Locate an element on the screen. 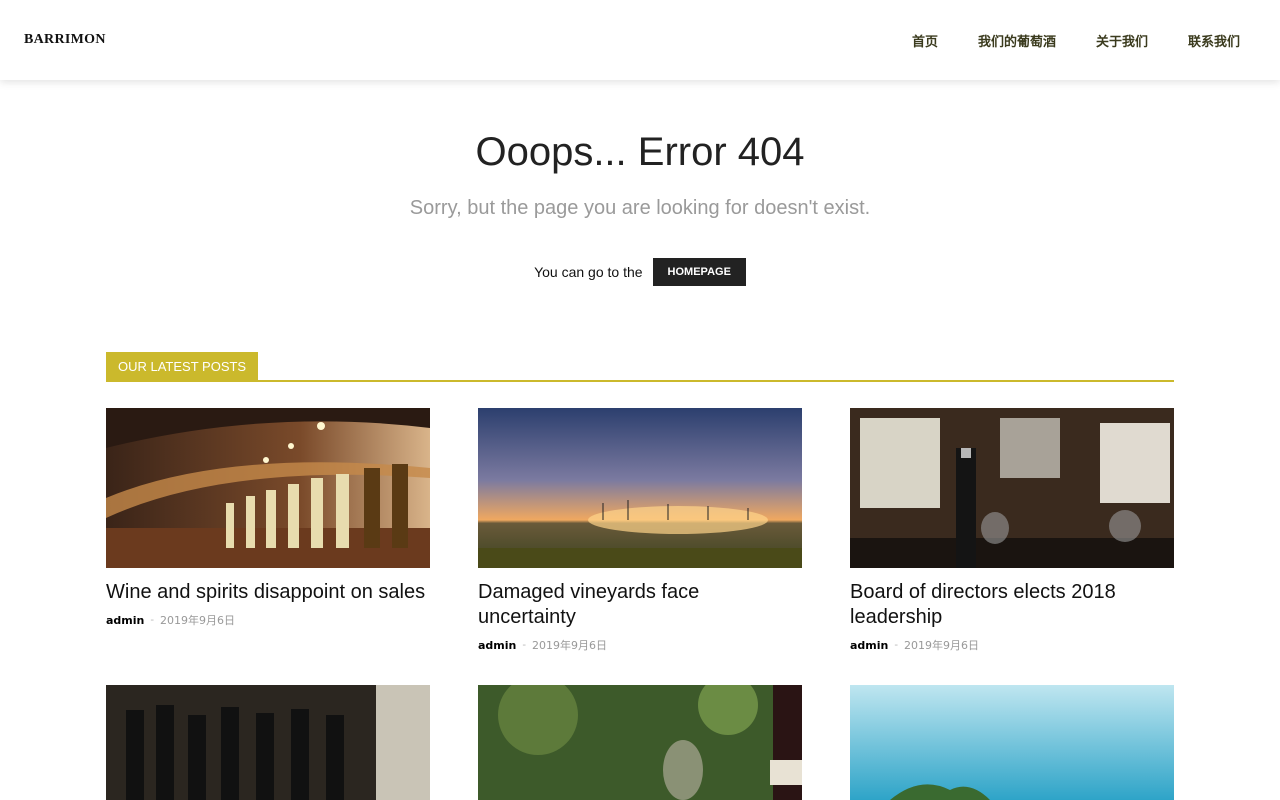 The height and width of the screenshot is (800, 1280). post-title: Wine and spirits disappoint on sales is located at coordinates (268, 592).